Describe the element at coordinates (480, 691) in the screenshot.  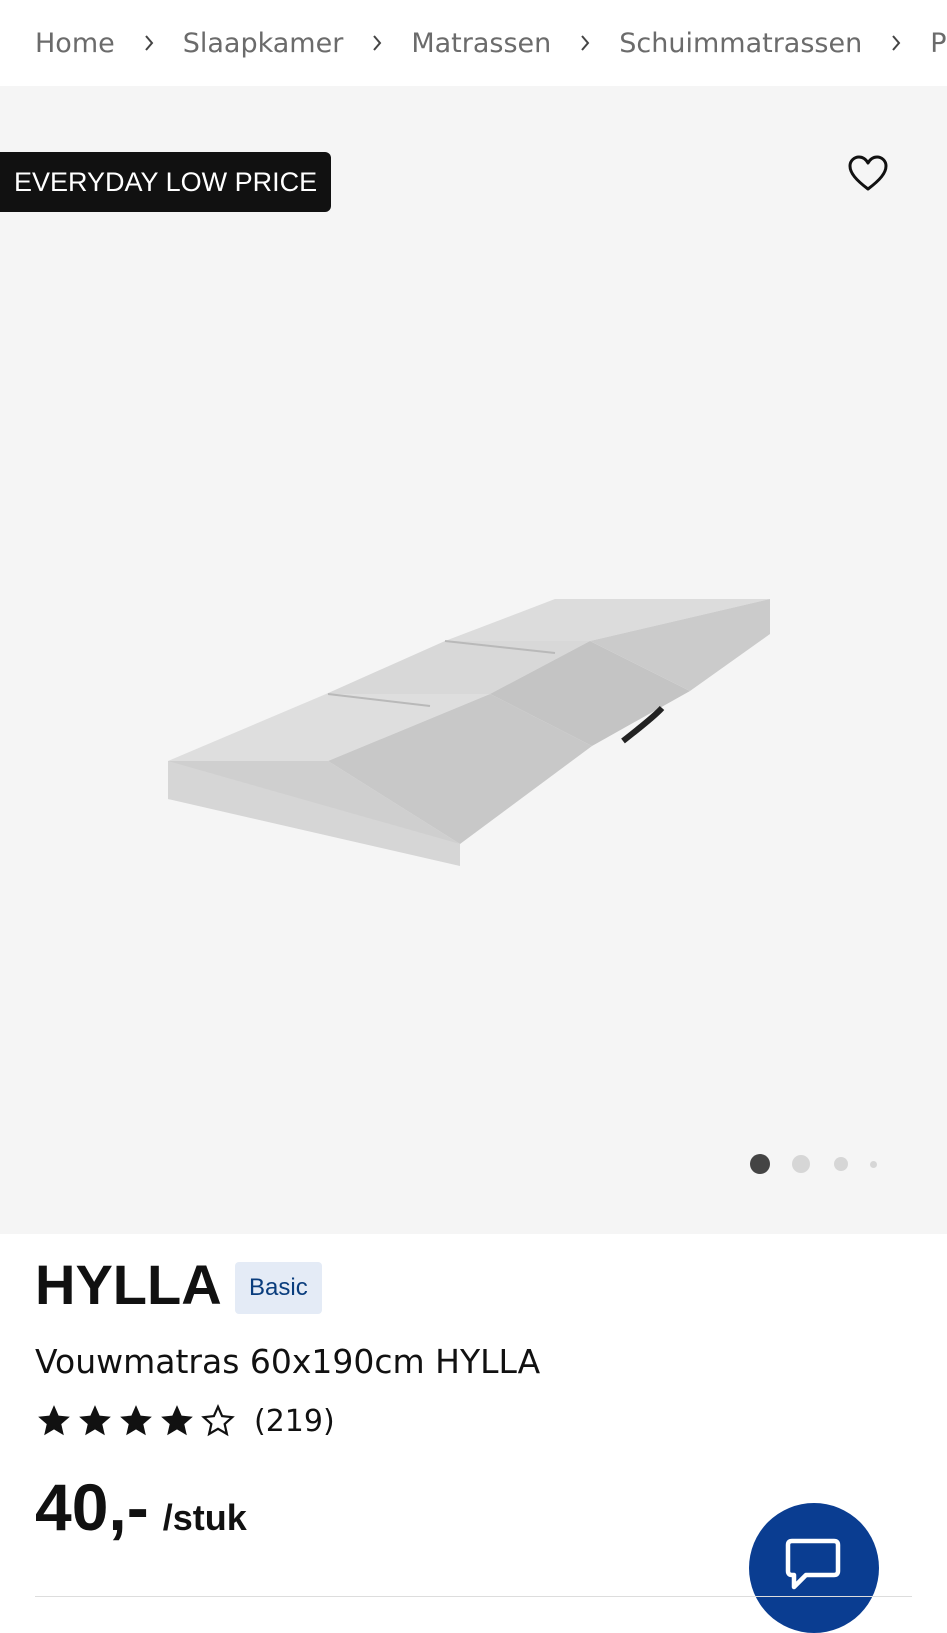
I see `product-image` at that location.